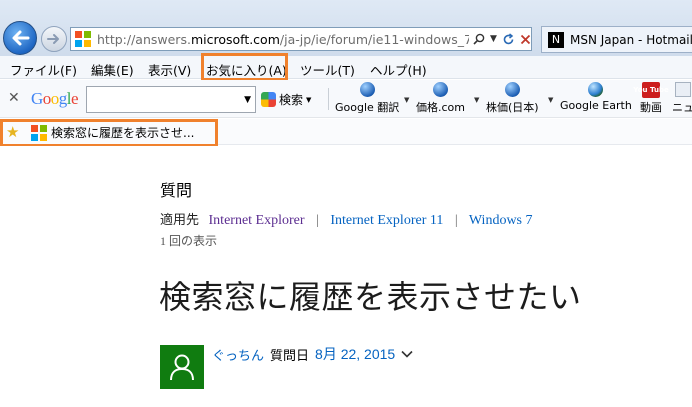  Describe the element at coordinates (631, 39) in the screenshot. I see `tab-title: MSN Japan - Hotmail,` at that location.